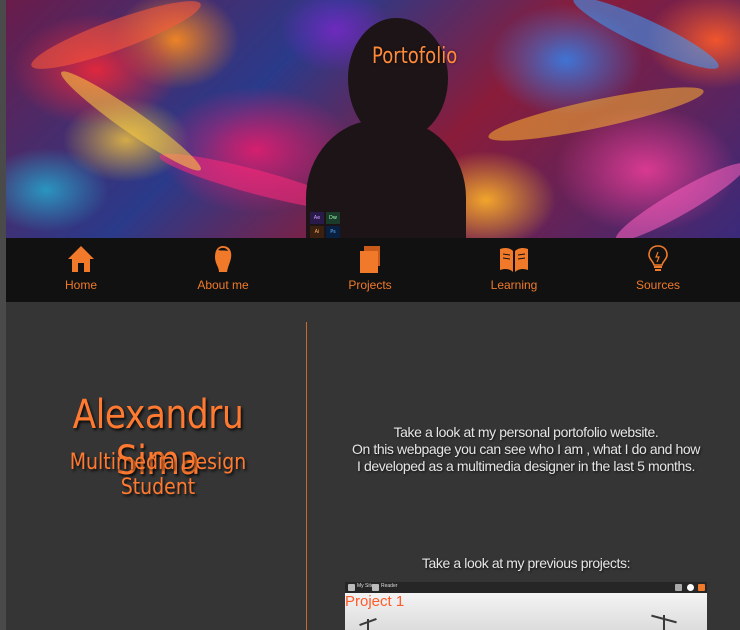 The image size is (740, 630). Describe the element at coordinates (526, 563) in the screenshot. I see `projects-heading: Take a look at my previous projects:` at that location.